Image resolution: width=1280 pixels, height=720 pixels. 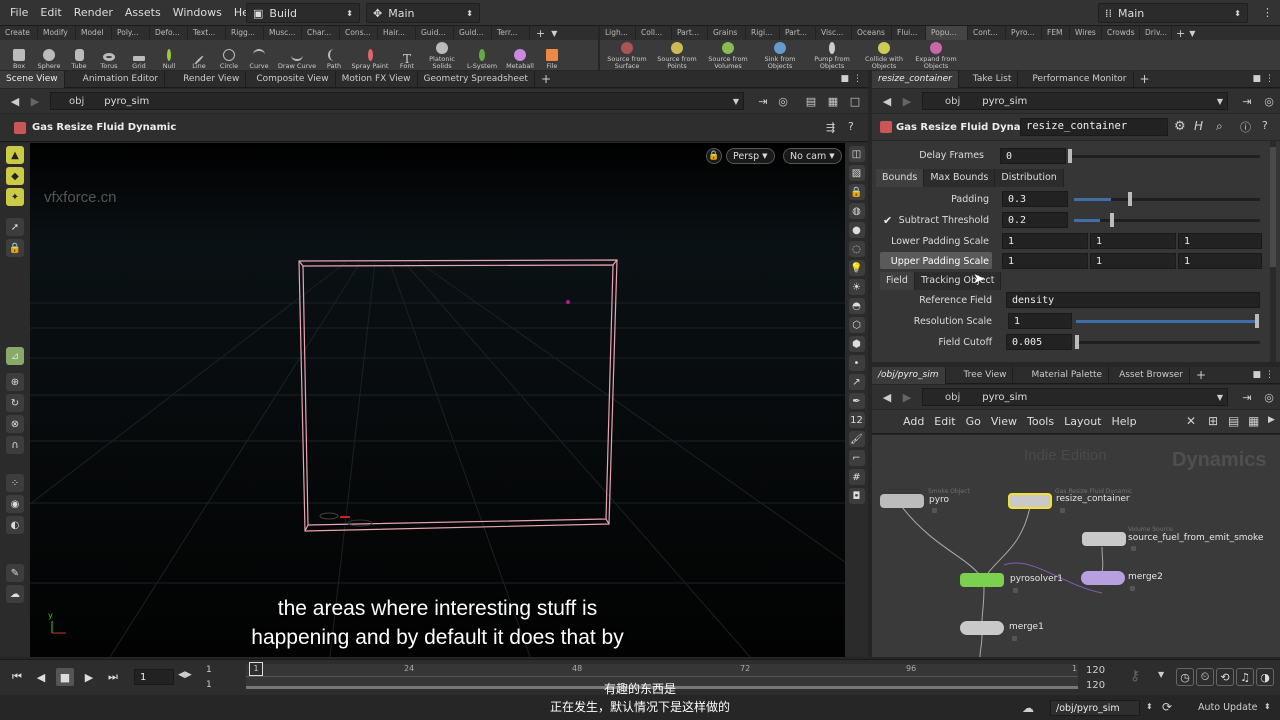 What do you see at coordinates (476, 79) in the screenshot?
I see `tab-geometry-spreadsheet: Geometry Spreadsheet` at bounding box center [476, 79].